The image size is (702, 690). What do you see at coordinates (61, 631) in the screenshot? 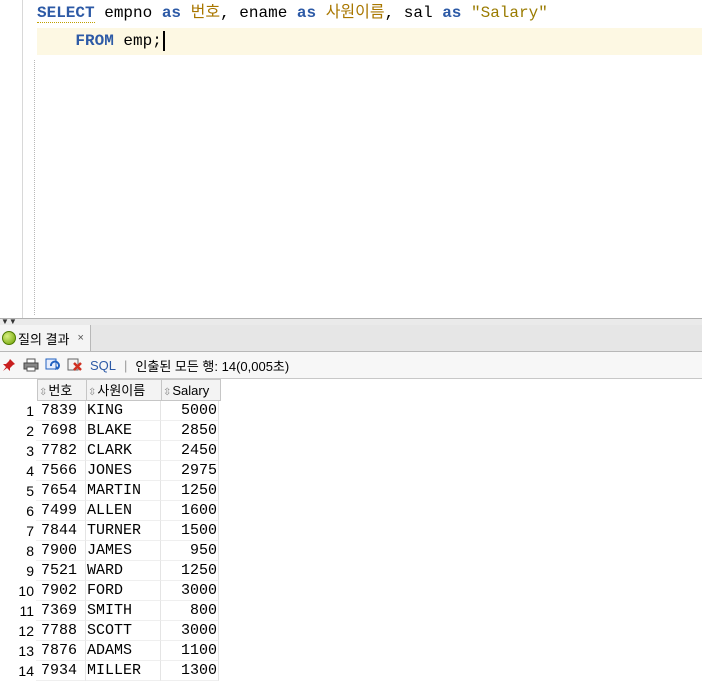
I see `cell-empno: 7788` at bounding box center [61, 631].